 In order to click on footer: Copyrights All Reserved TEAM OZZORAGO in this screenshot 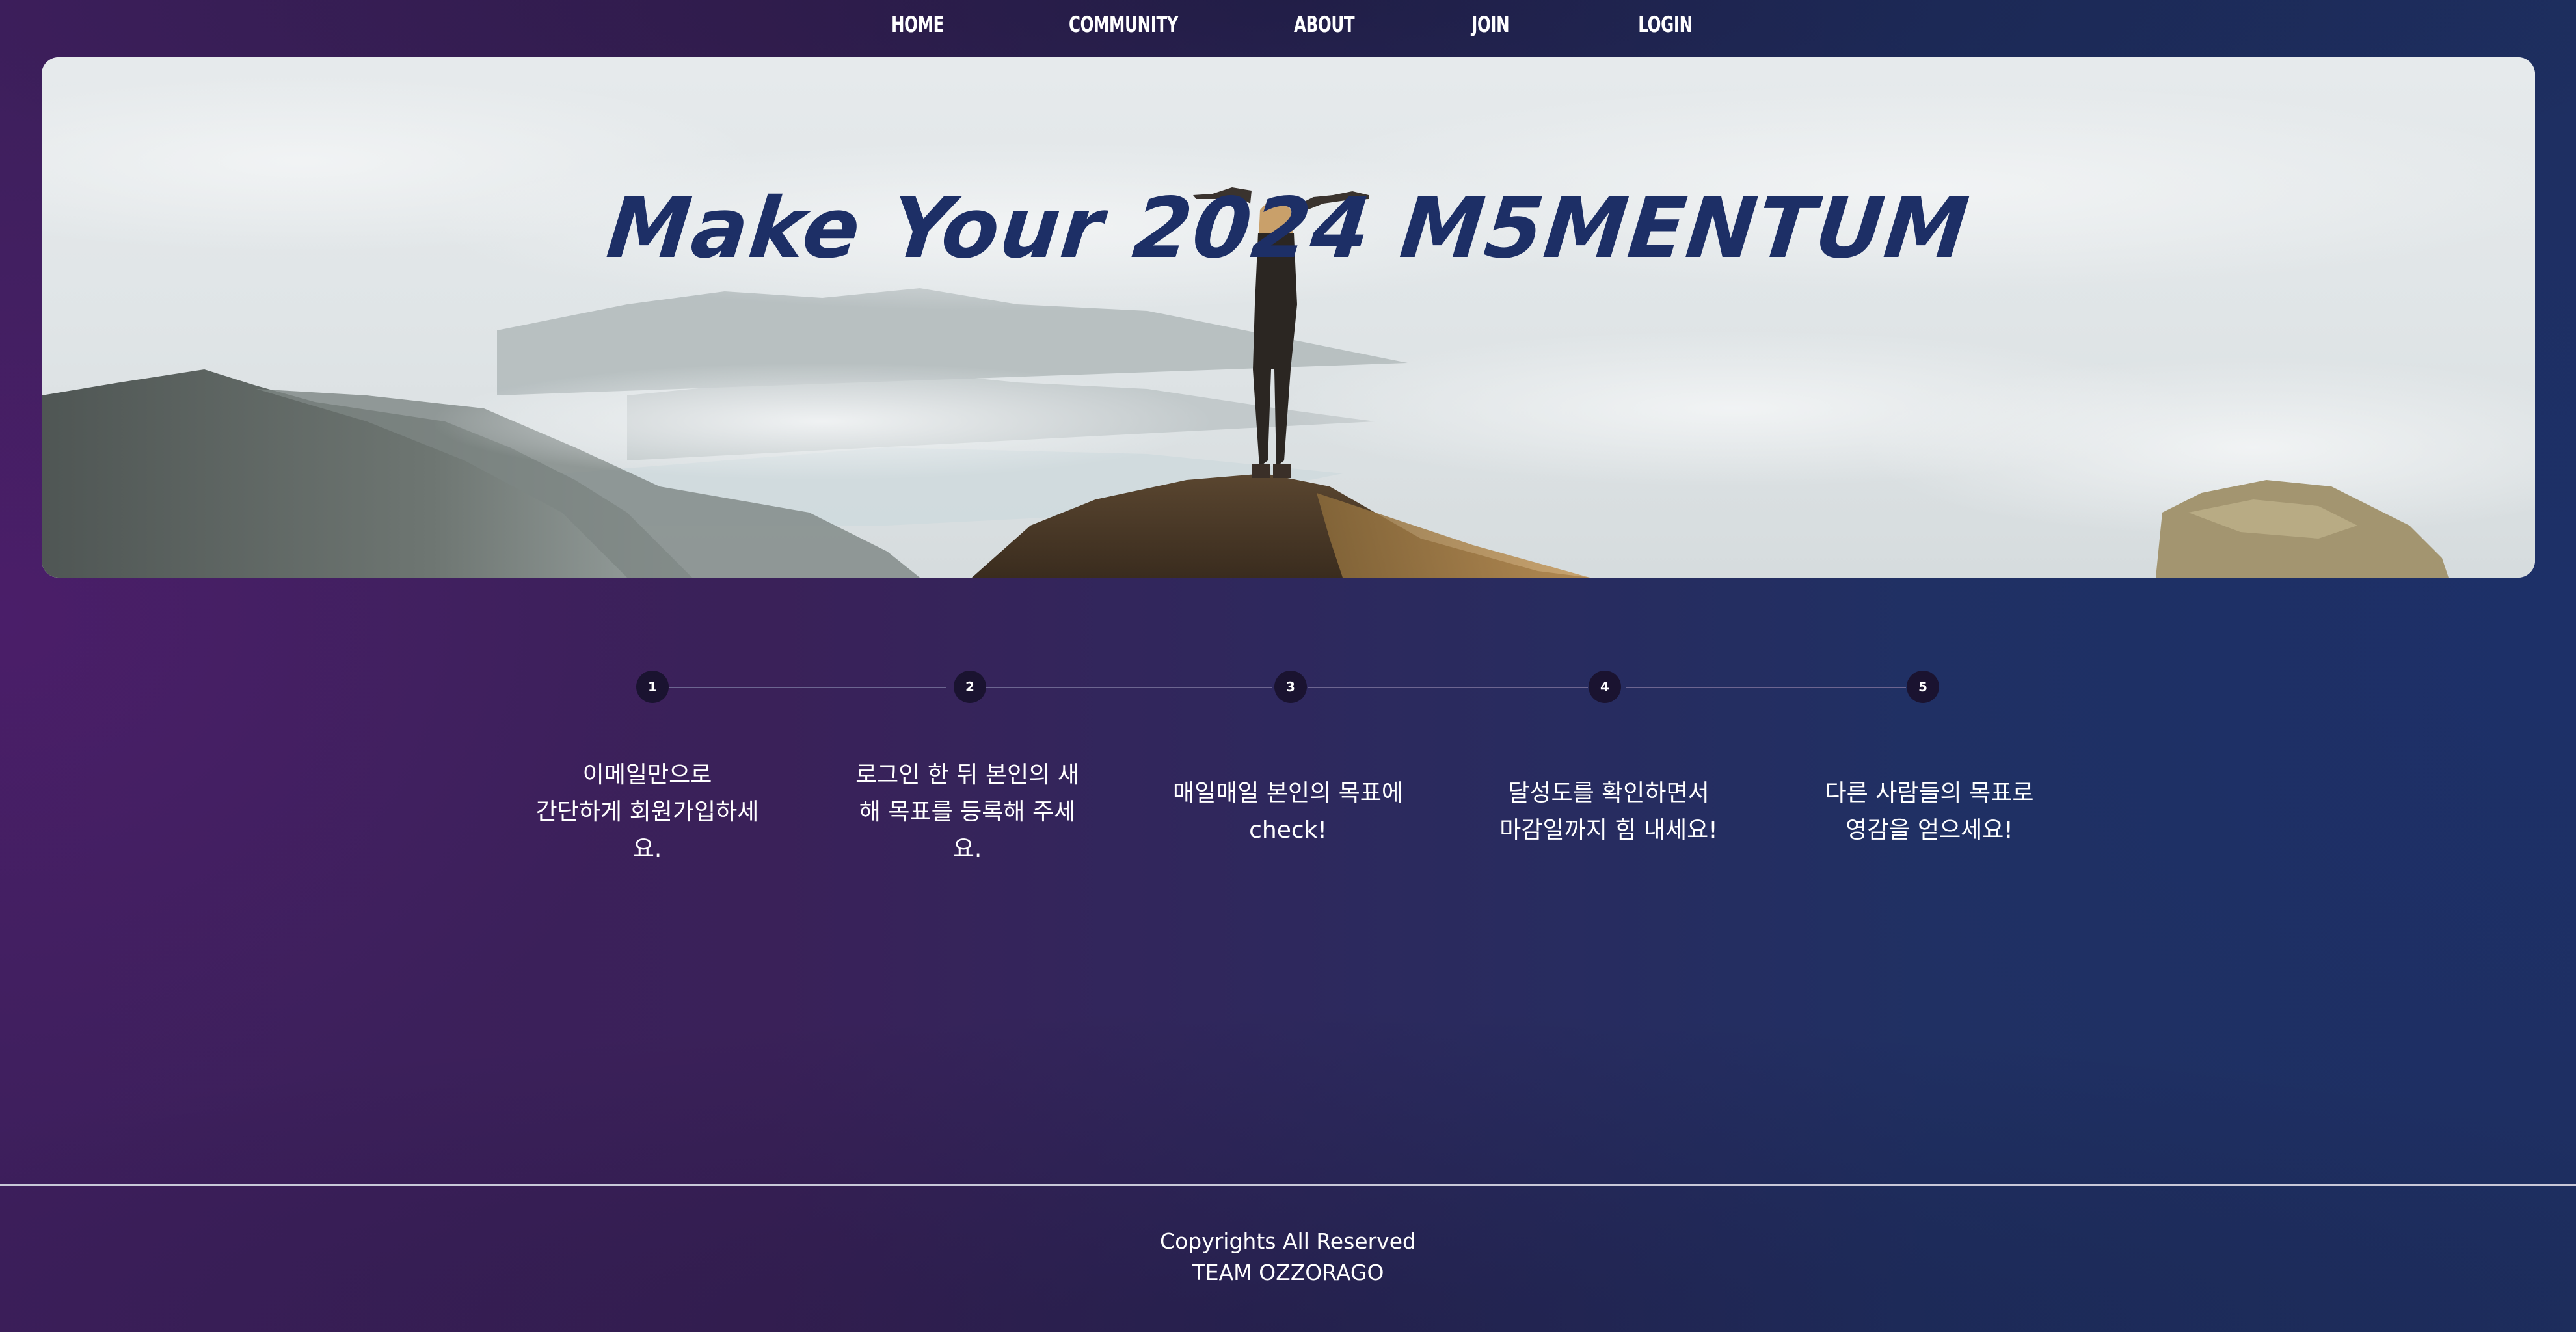, I will do `click(1288, 1257)`.